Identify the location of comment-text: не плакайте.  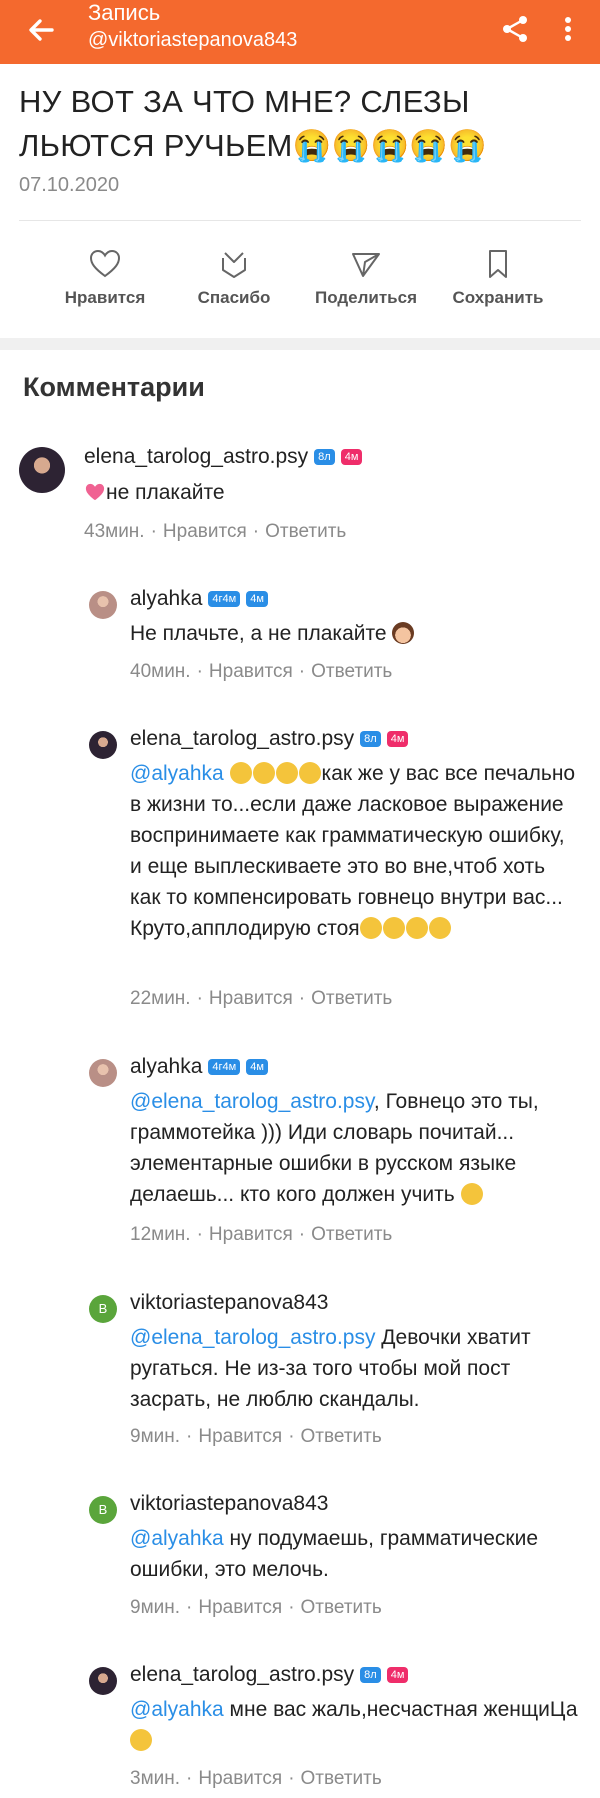
(154, 492).